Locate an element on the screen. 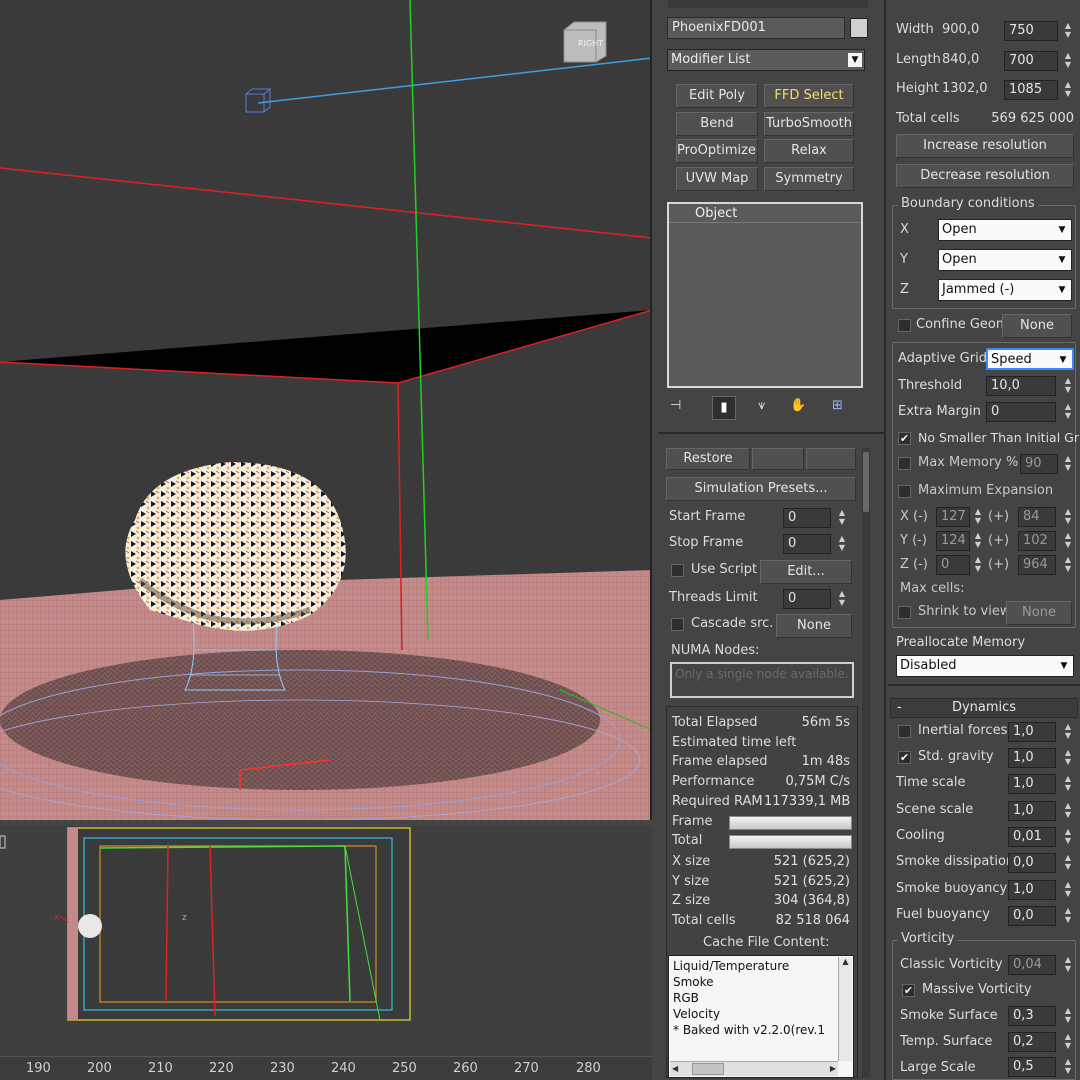  threads-limit-input: 0 is located at coordinates (807, 599).